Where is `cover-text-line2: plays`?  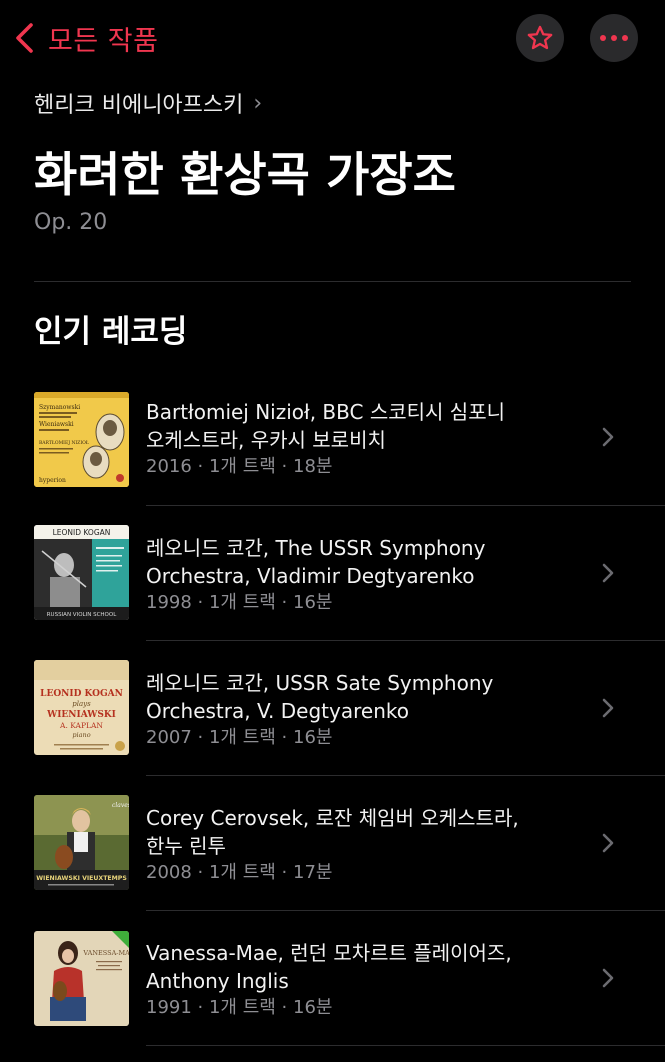 cover-text-line2: plays is located at coordinates (81, 704).